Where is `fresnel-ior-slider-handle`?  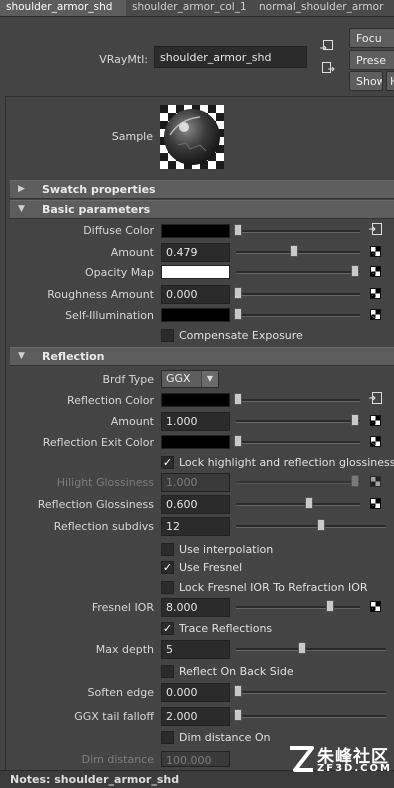 fresnel-ior-slider-handle is located at coordinates (330, 606).